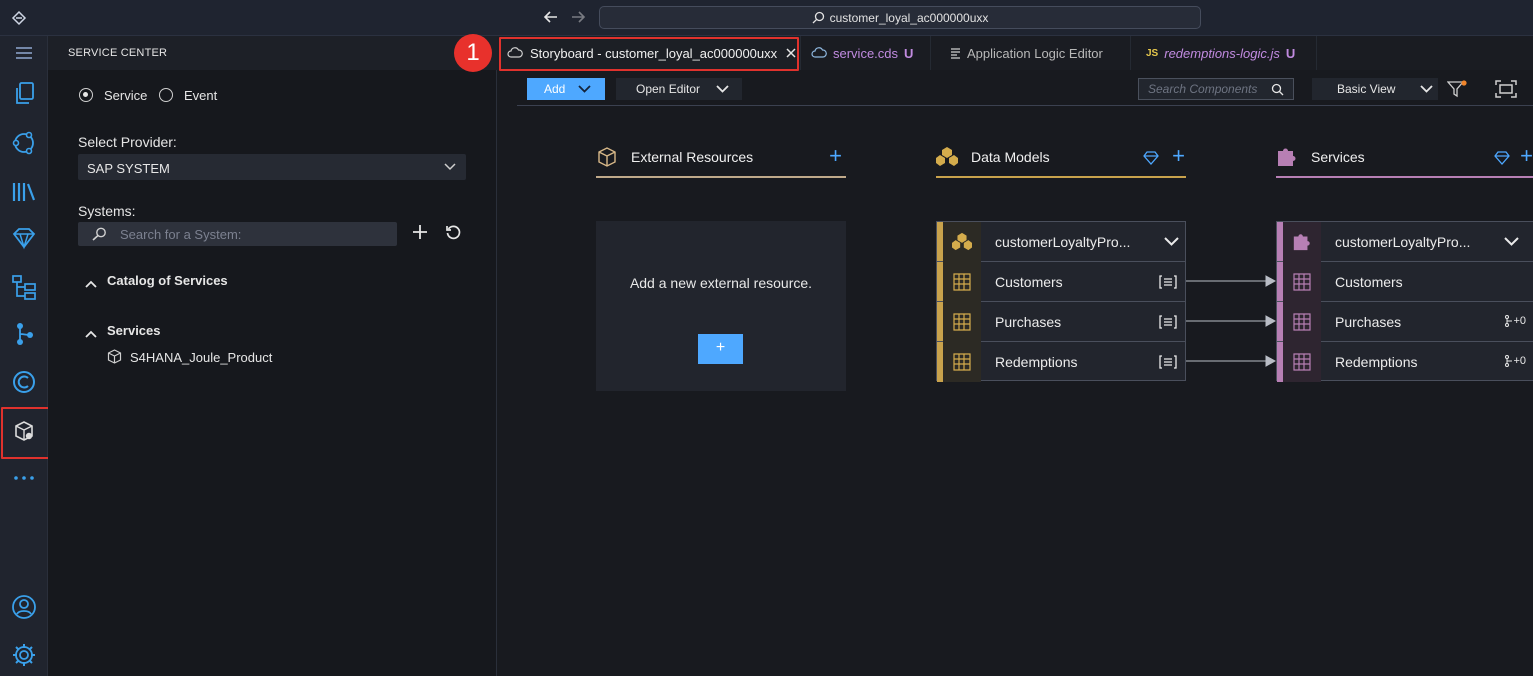 Image resolution: width=1533 pixels, height=676 pixels. I want to click on cube-icon, so click(114, 358).